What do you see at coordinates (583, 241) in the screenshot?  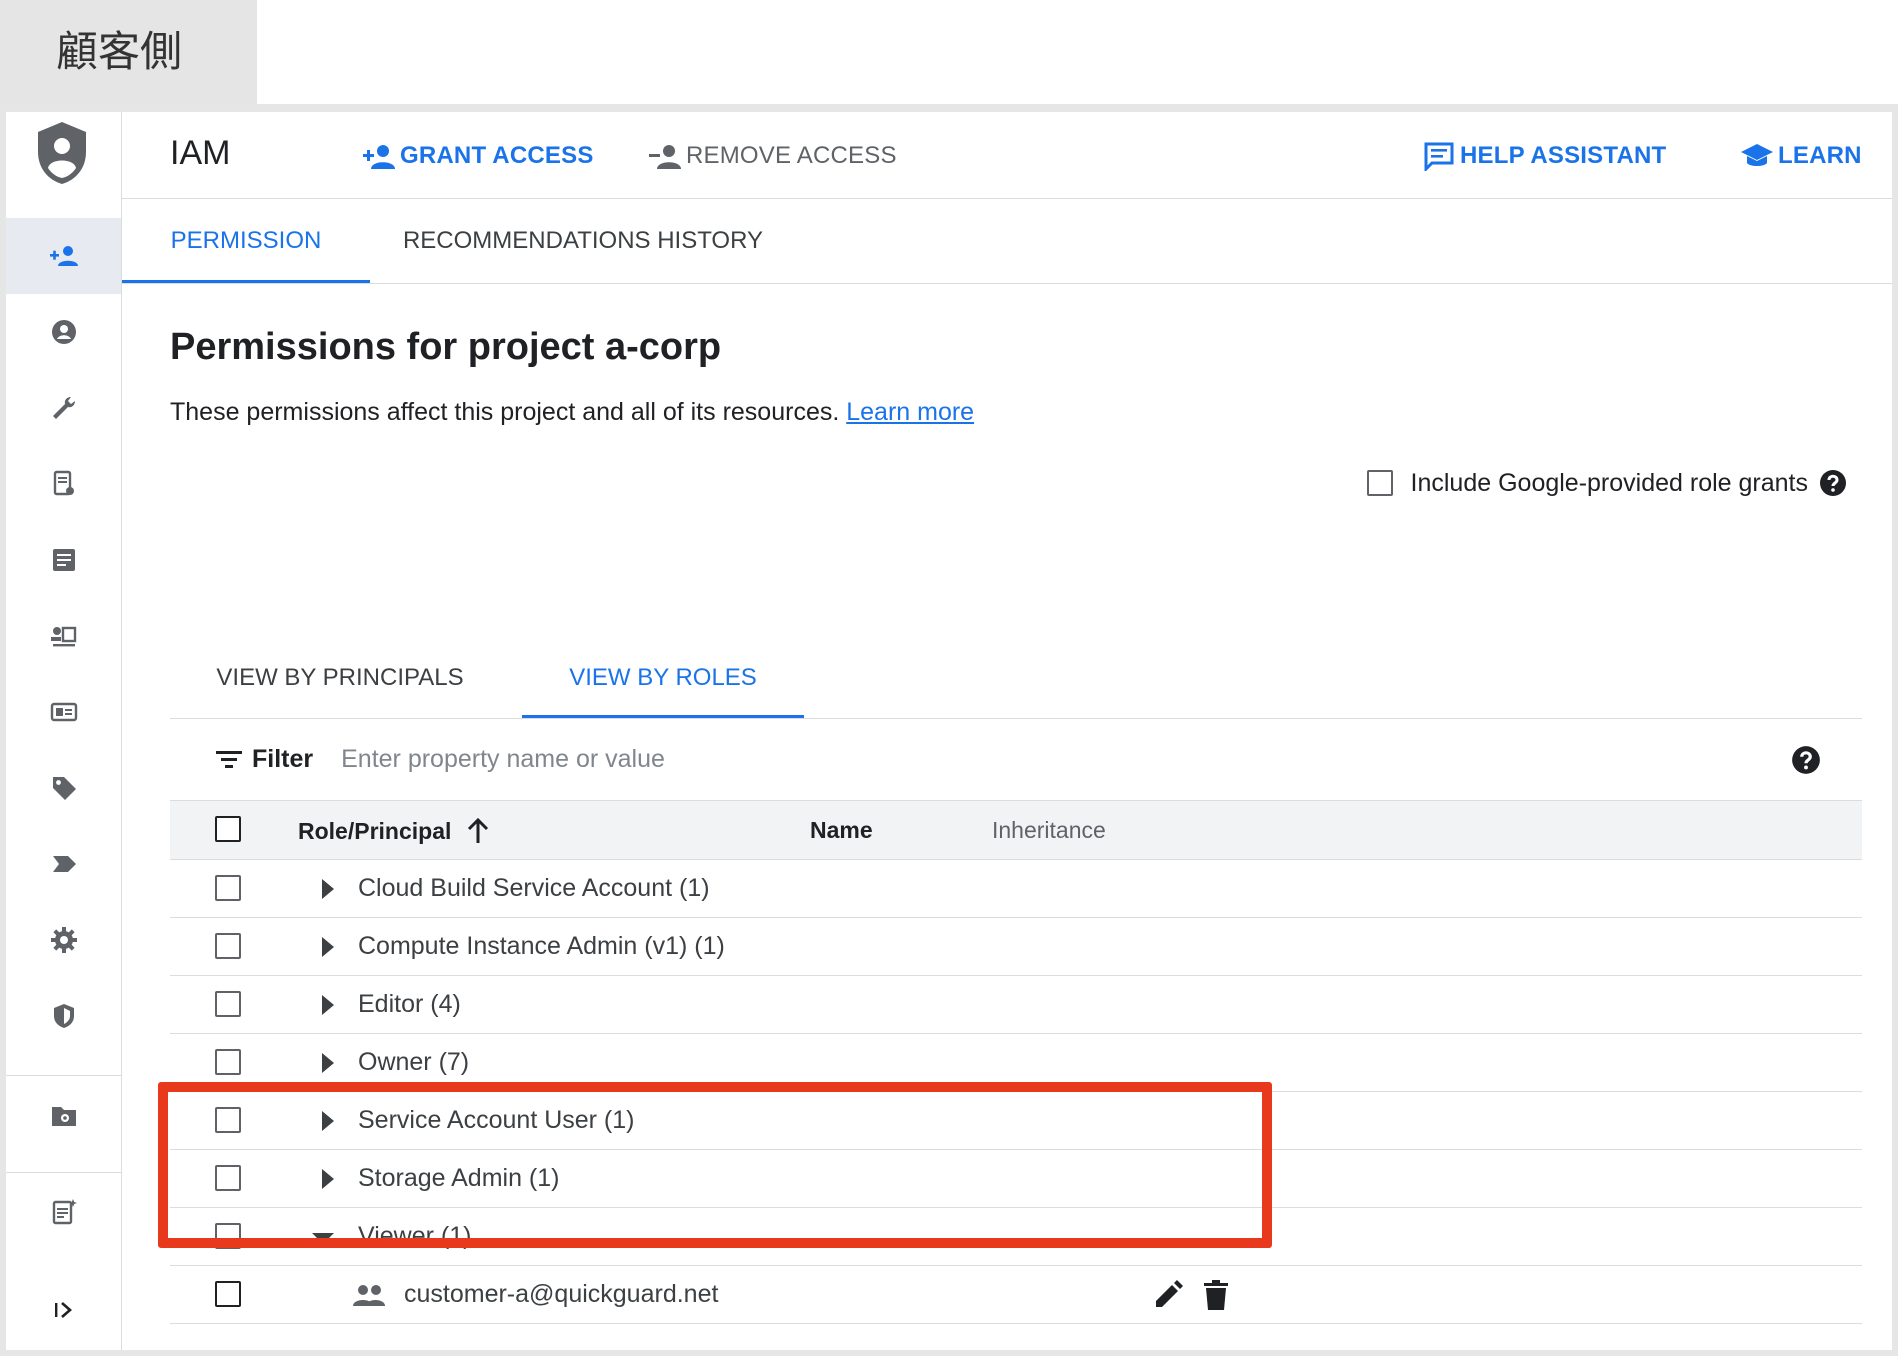 I see `tab-recommendations-history: RECOMMENDATIONS HISTORY` at bounding box center [583, 241].